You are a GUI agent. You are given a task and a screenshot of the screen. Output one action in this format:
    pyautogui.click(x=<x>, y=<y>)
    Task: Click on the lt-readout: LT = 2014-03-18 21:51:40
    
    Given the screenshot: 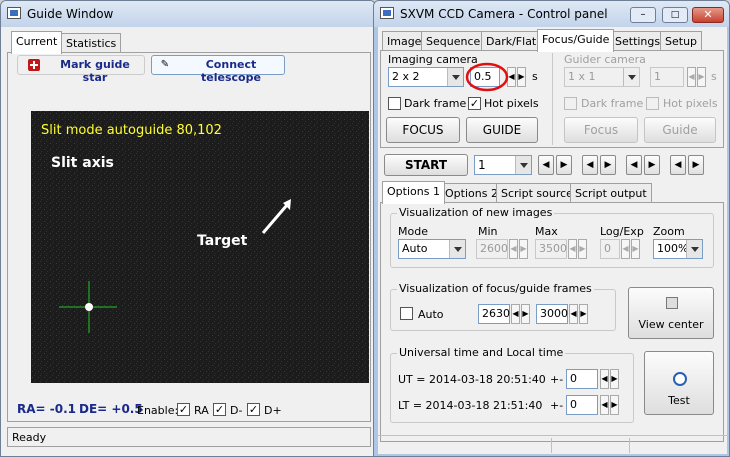 What is the action you would take?
    pyautogui.click(x=470, y=405)
    